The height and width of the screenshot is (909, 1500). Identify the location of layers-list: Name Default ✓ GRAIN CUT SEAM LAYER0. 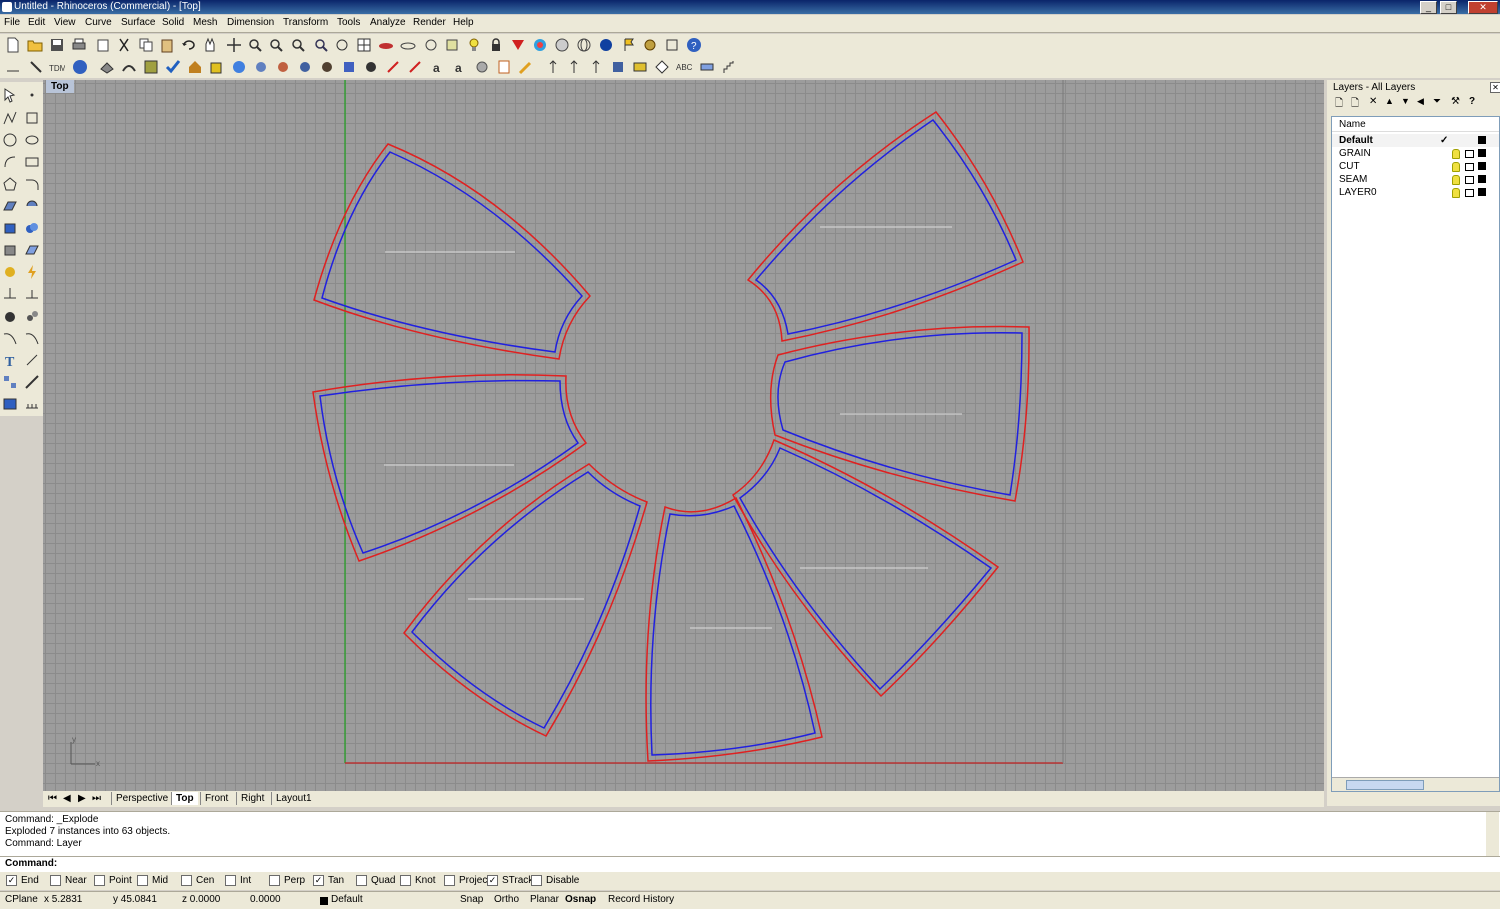
(1415, 454).